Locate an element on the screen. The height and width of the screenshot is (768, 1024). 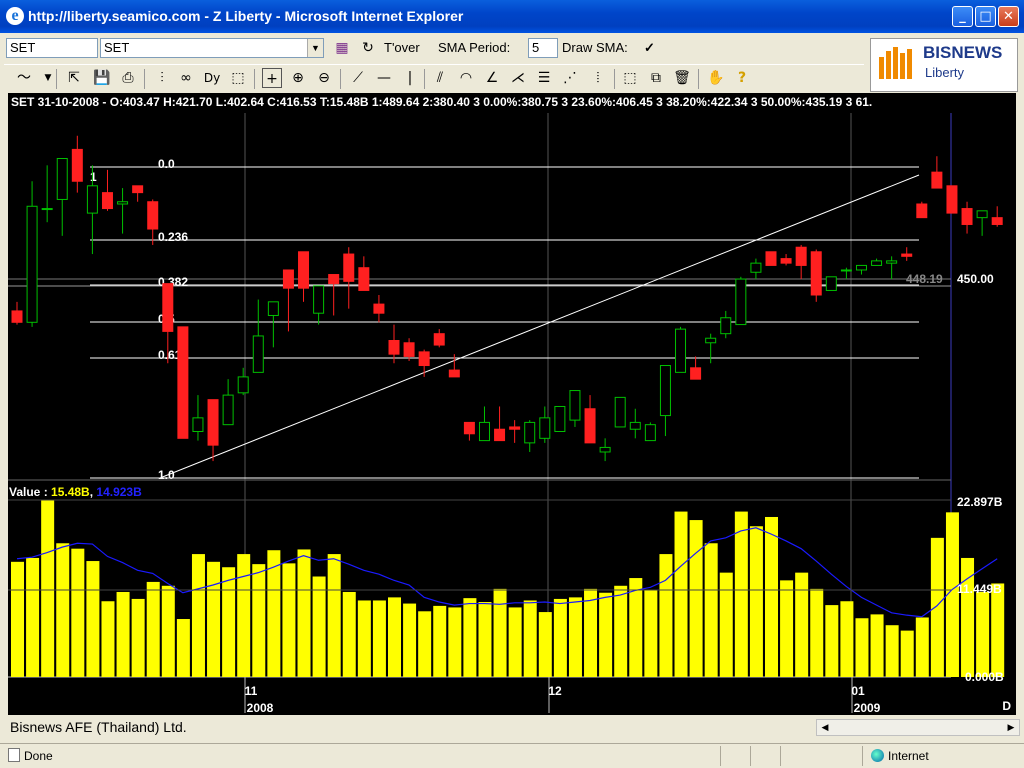
sma-period-label: SMA Period: is located at coordinates (474, 47).